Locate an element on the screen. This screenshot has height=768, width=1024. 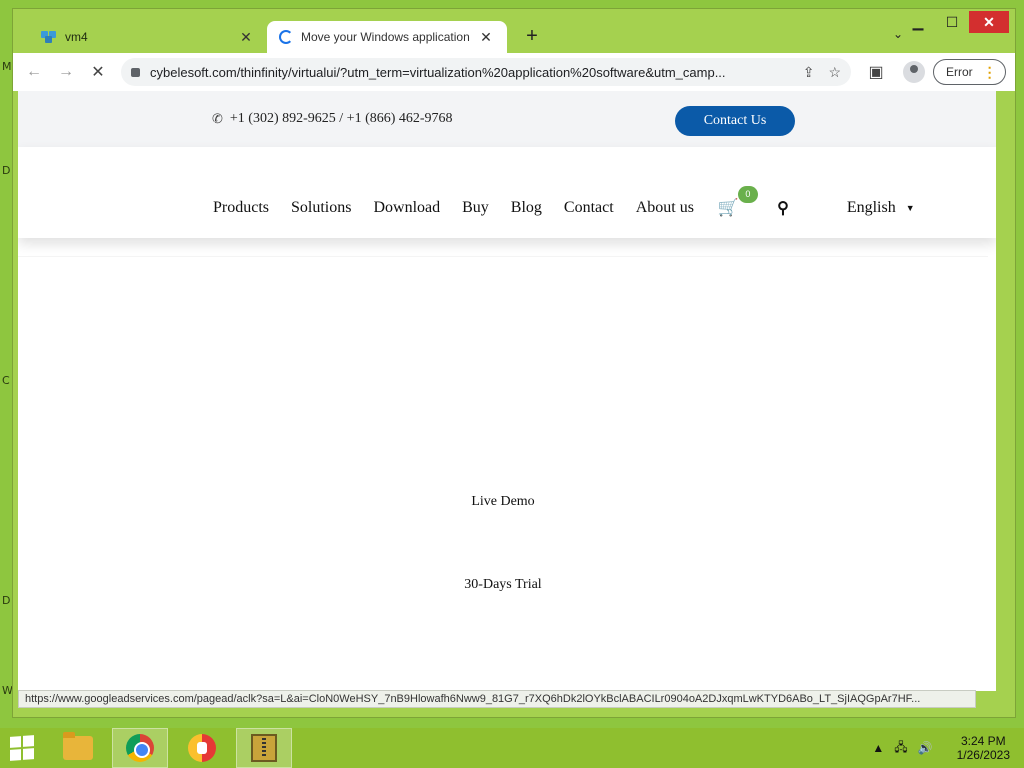
volume-icon: 🔊 is located at coordinates (925, 748).